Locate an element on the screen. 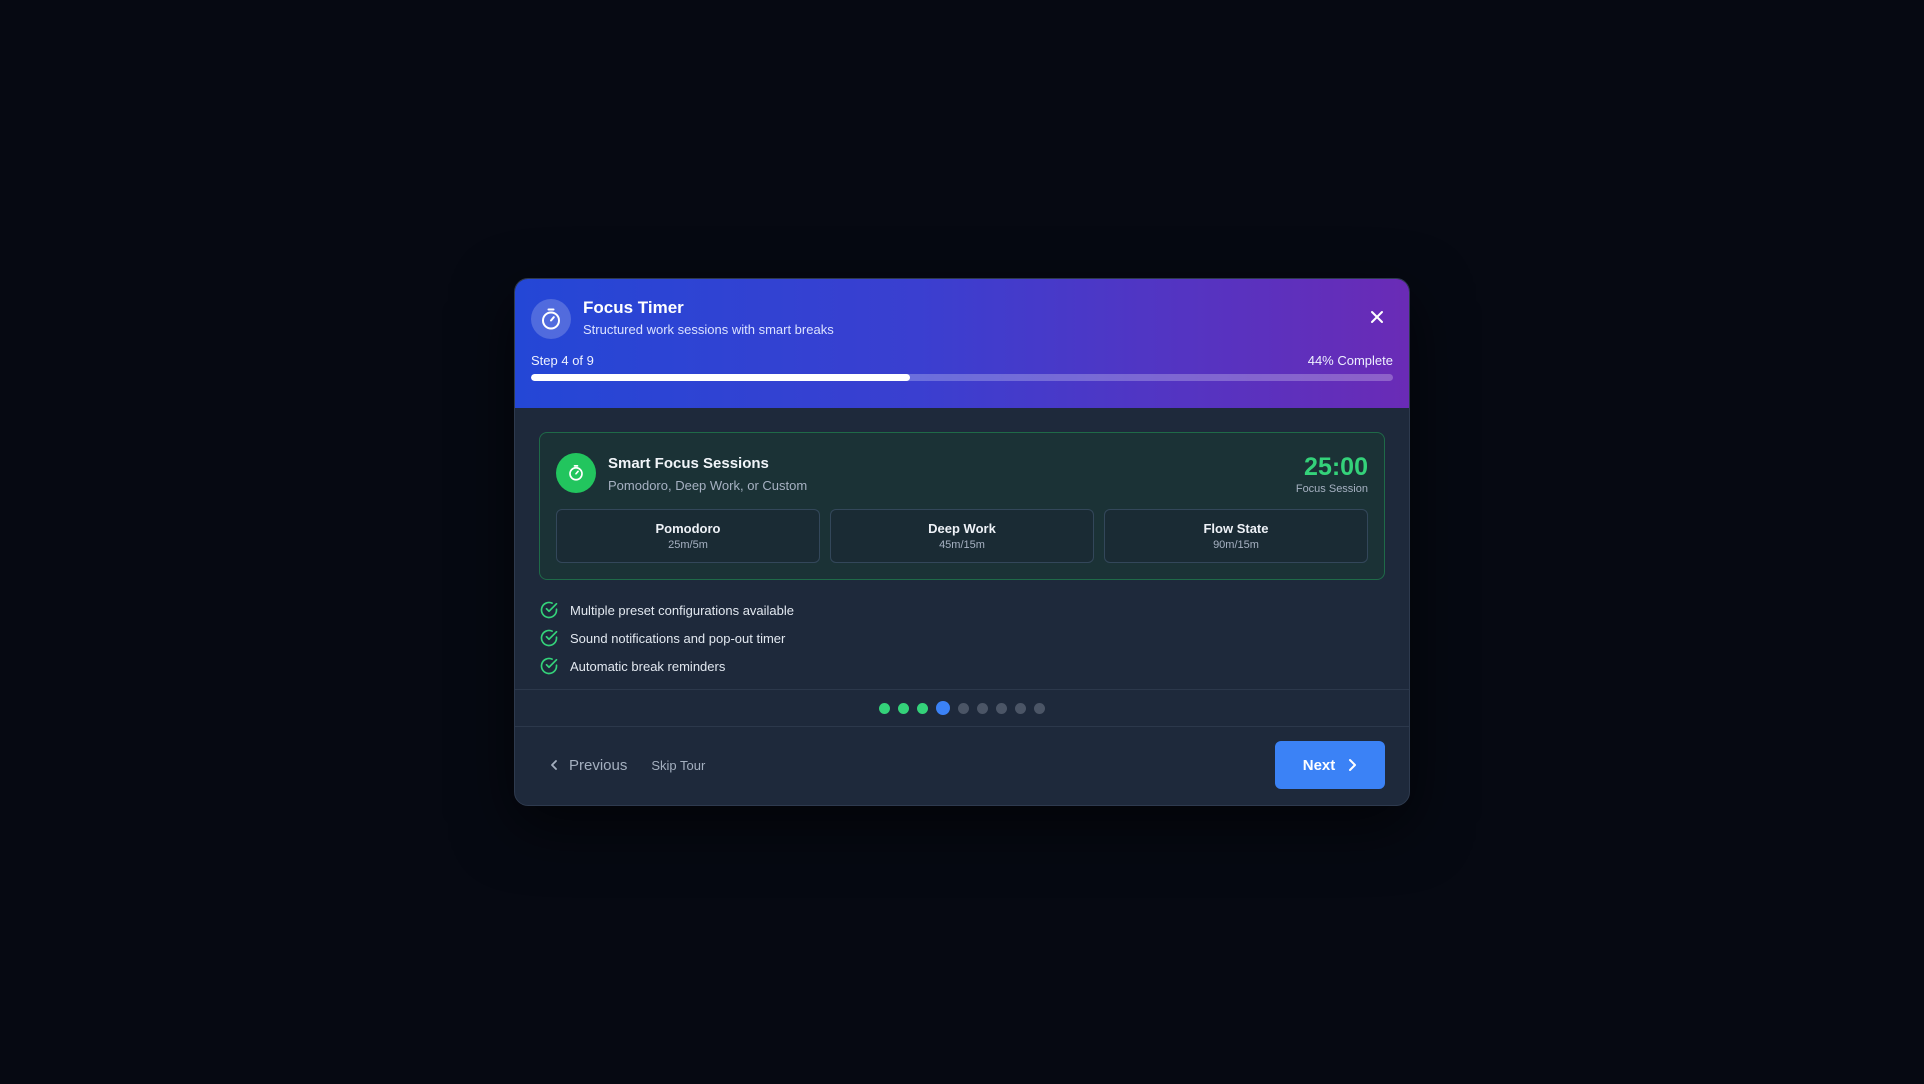 The image size is (1924, 1084). timer-value: 25:00 is located at coordinates (1336, 467).